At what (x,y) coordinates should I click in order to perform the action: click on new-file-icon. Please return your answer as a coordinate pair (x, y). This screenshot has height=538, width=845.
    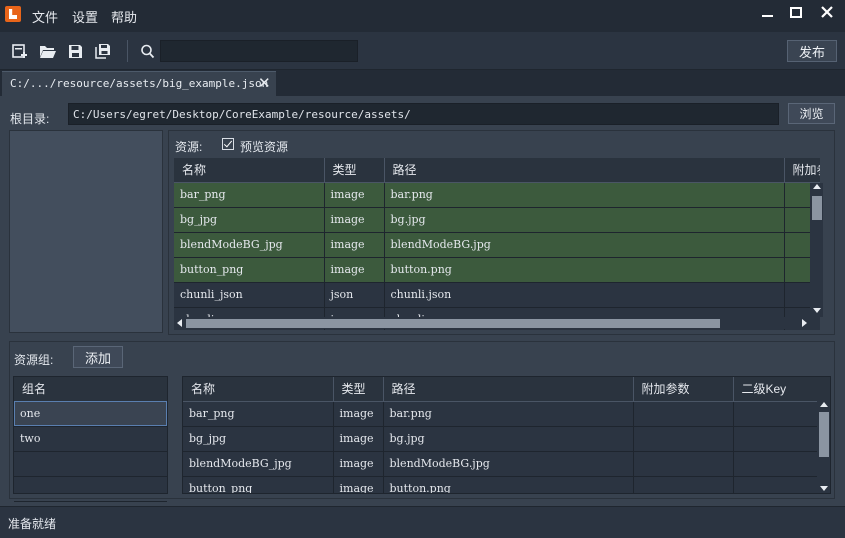
    Looking at the image, I should click on (20, 51).